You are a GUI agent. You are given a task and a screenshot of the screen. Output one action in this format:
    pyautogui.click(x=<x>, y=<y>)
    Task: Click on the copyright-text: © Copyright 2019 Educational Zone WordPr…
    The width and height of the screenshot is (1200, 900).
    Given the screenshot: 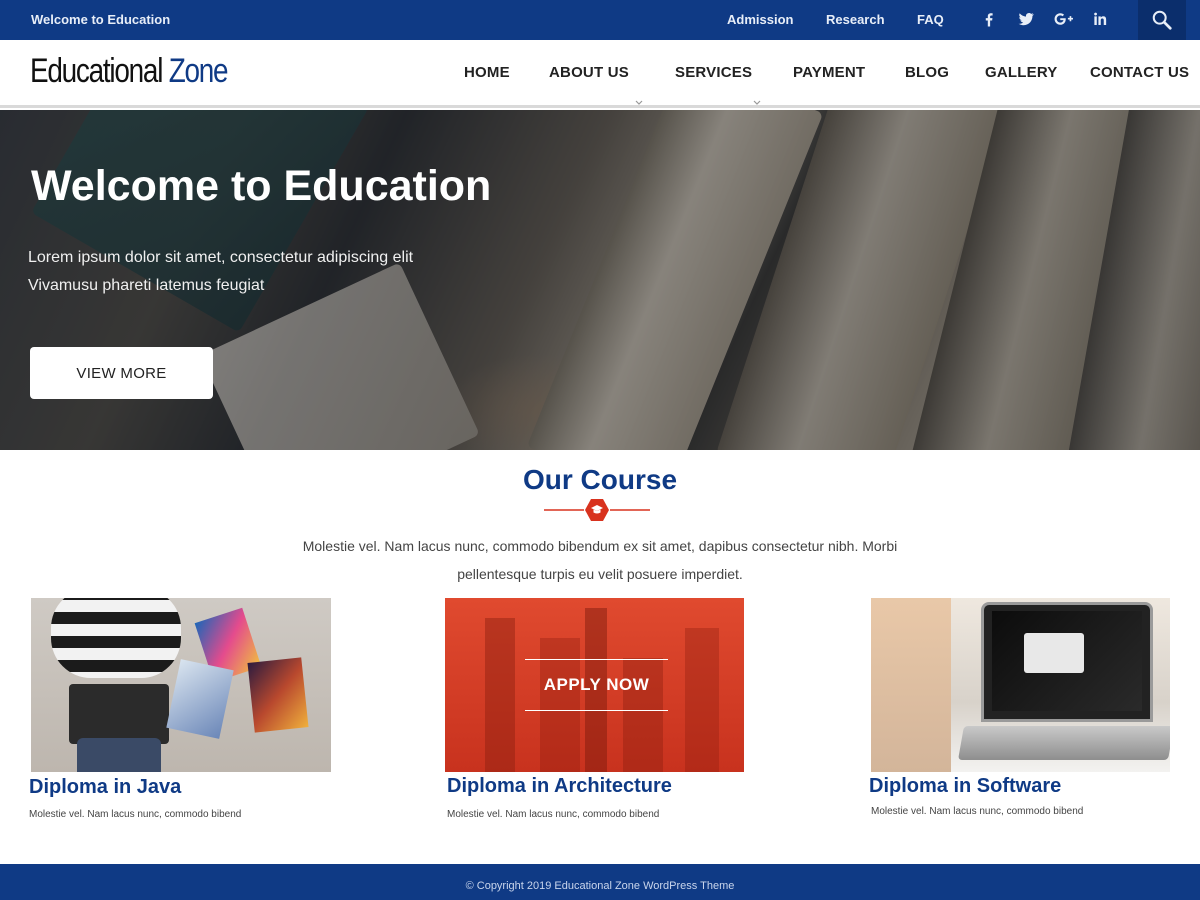 What is the action you would take?
    pyautogui.click(x=600, y=886)
    